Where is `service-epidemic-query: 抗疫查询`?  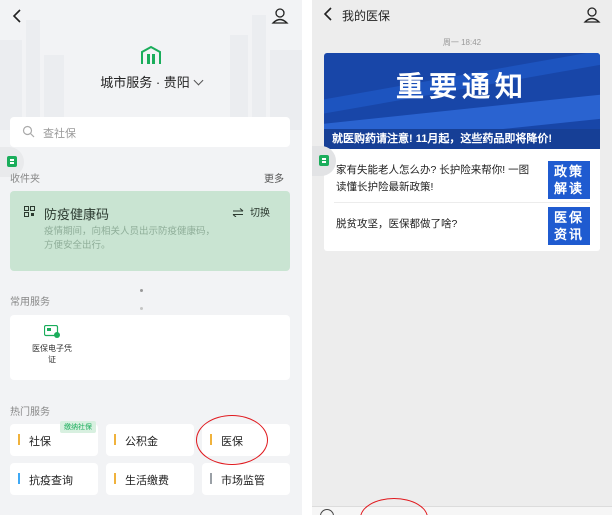
service-epidemic-query: 抗疫查询 is located at coordinates (54, 479).